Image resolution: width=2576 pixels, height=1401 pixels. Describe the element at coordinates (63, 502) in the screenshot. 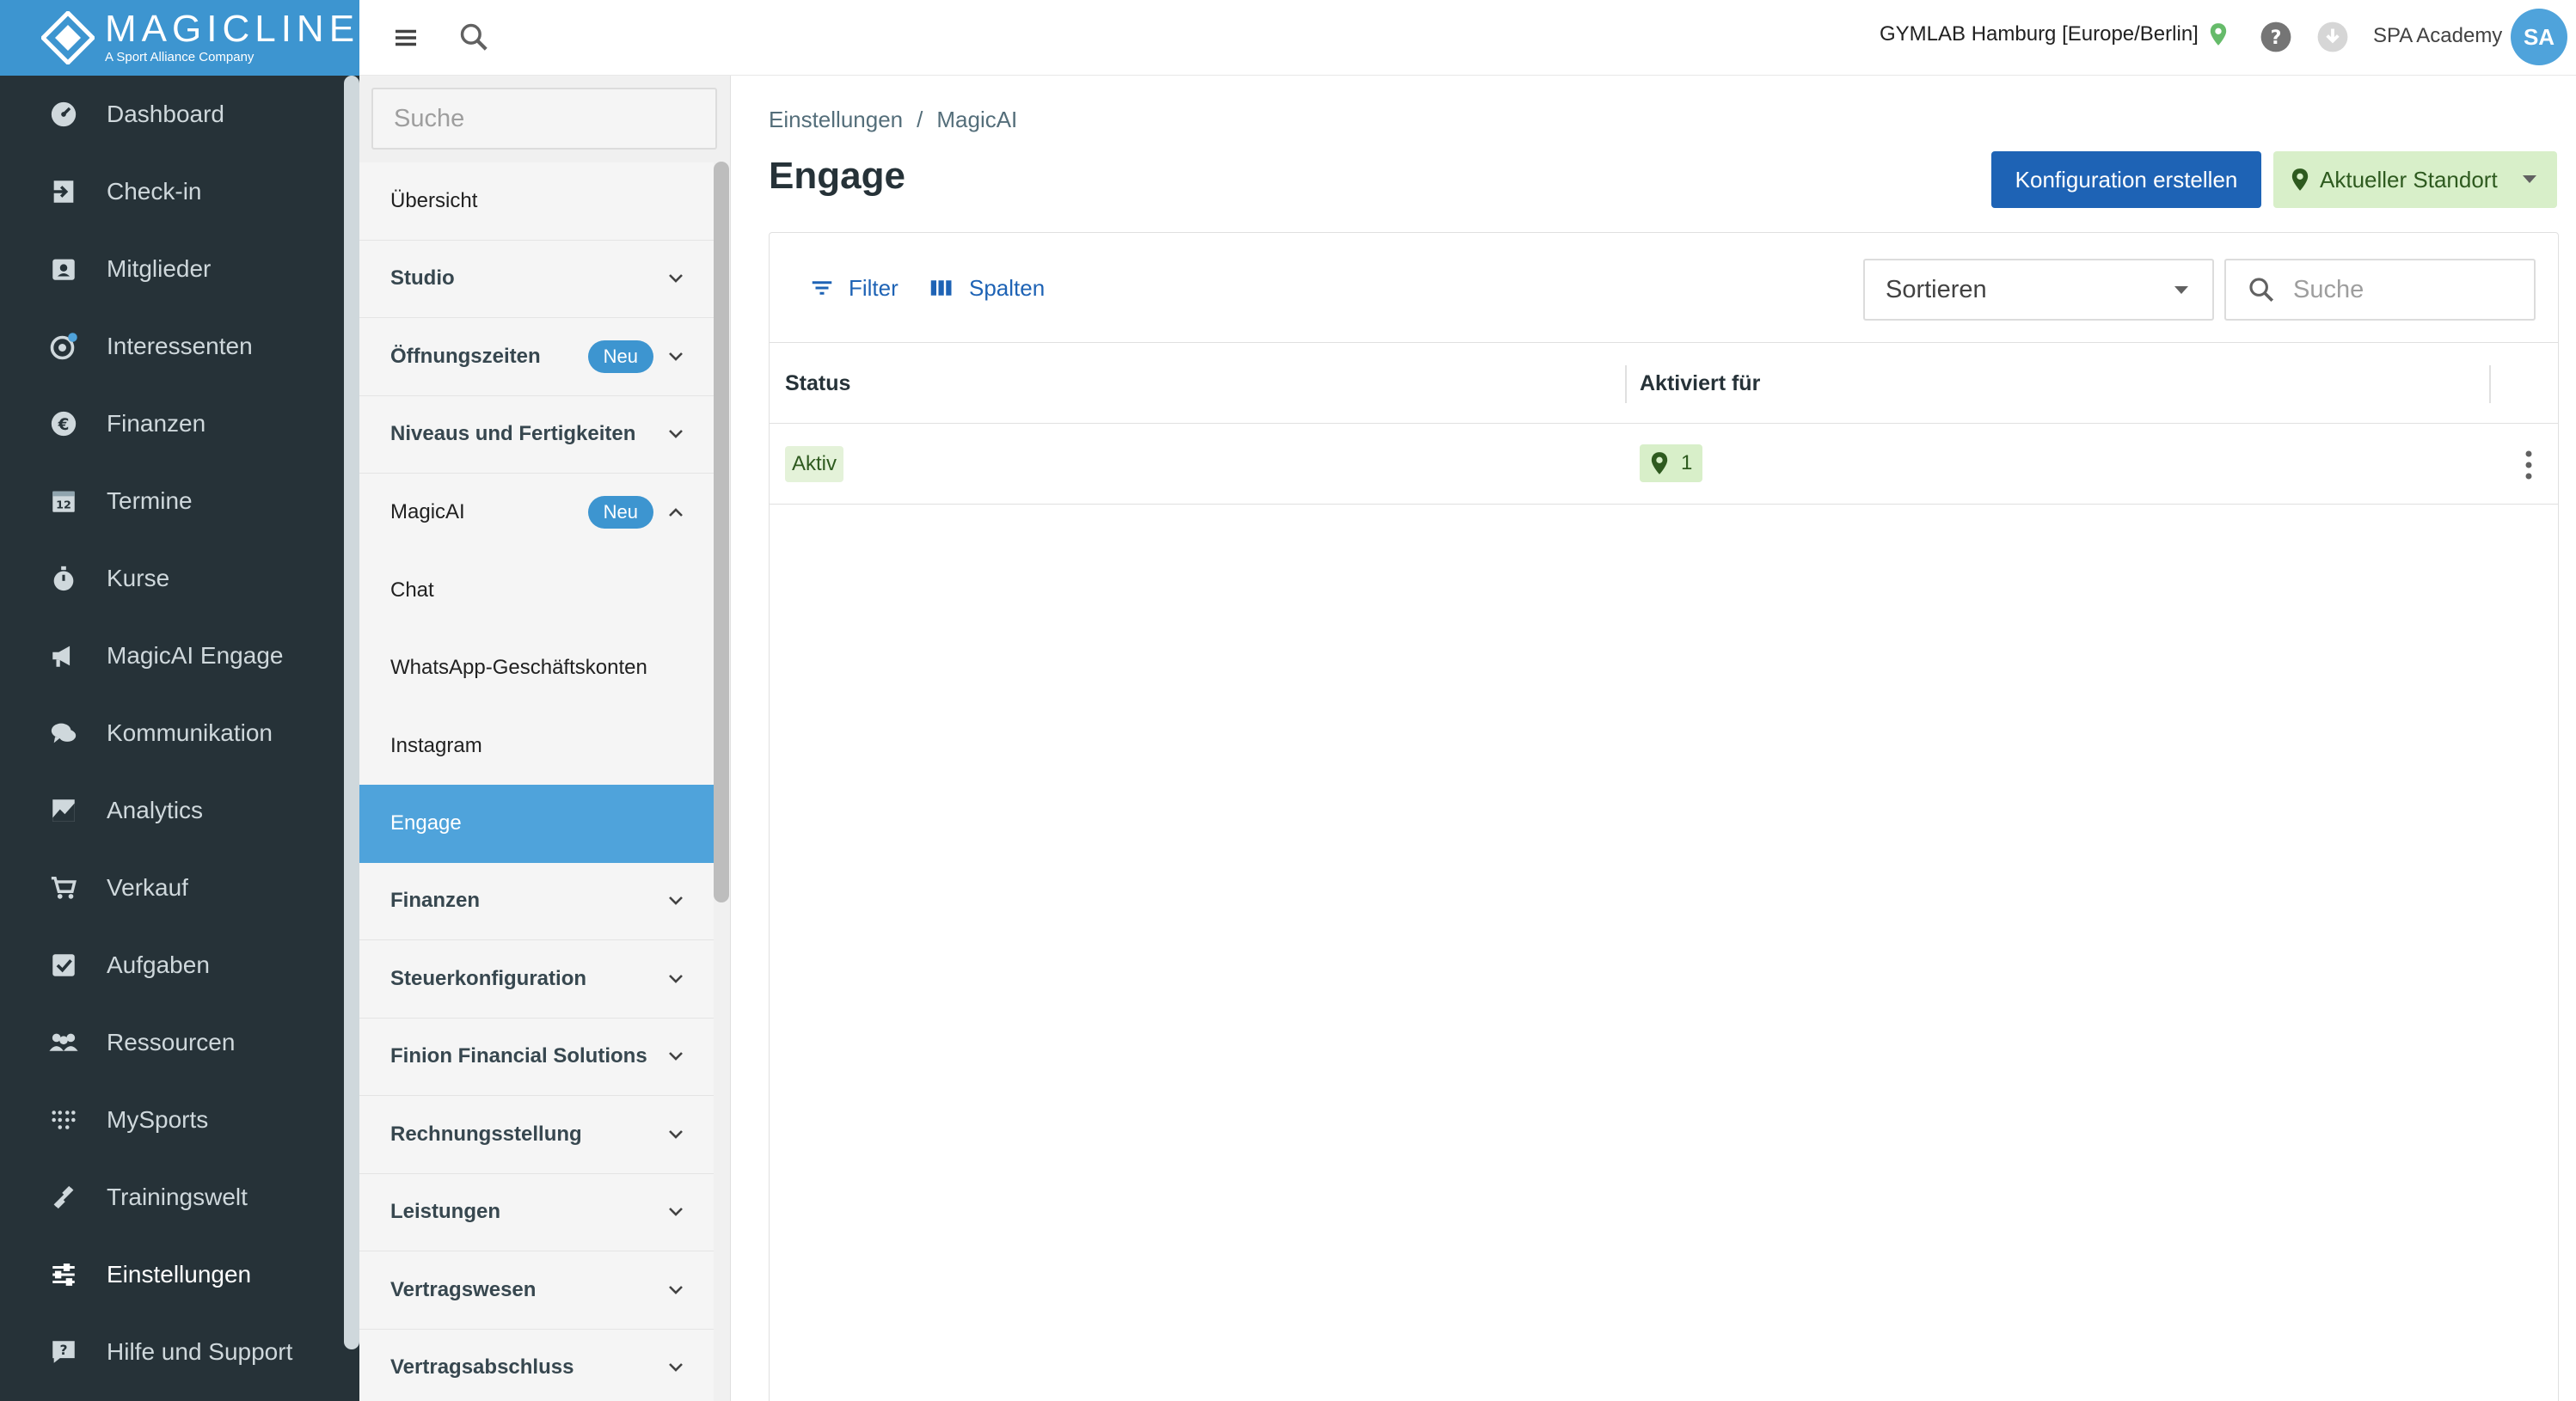

I see `calendar-icon: 12` at that location.